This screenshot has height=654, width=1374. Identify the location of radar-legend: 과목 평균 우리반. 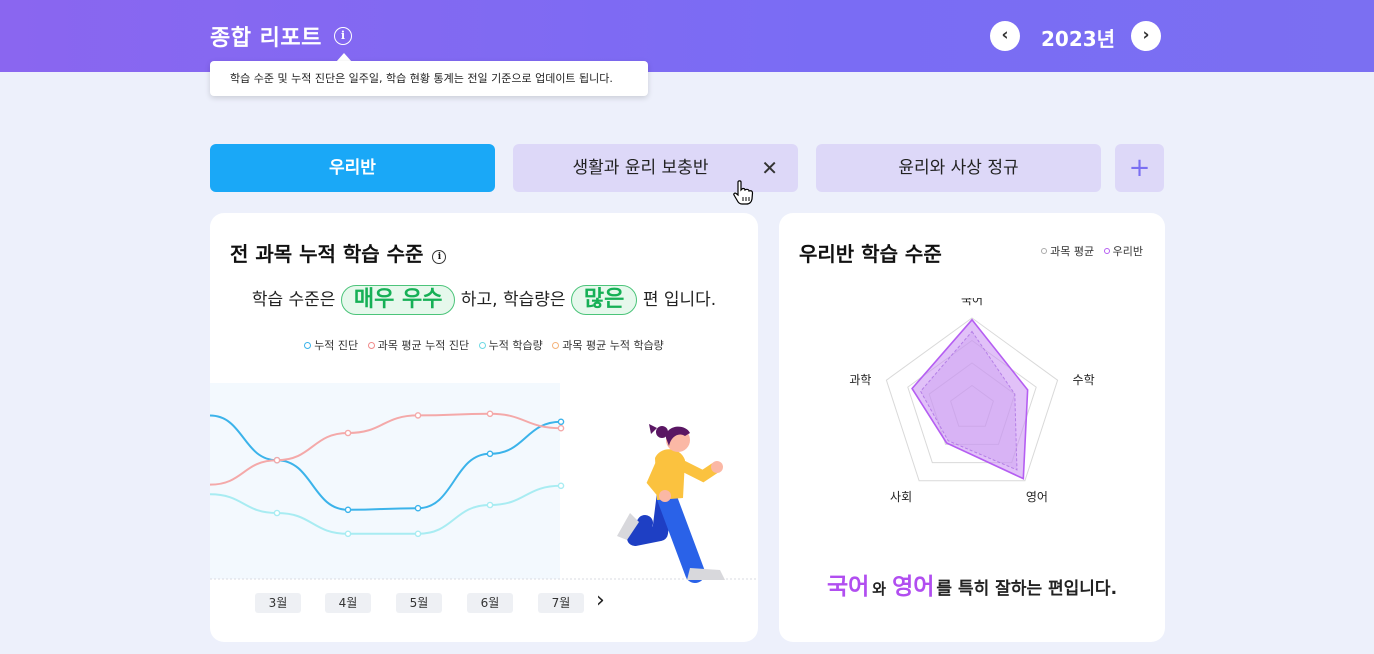
(1092, 251).